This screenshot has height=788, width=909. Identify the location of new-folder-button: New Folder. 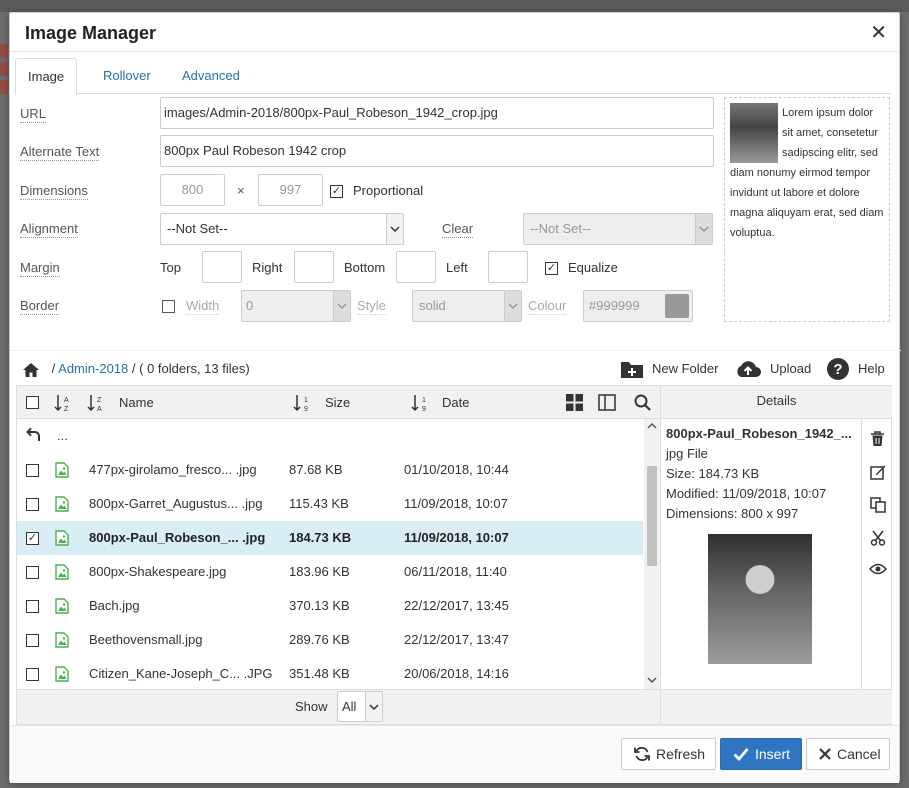
(669, 369).